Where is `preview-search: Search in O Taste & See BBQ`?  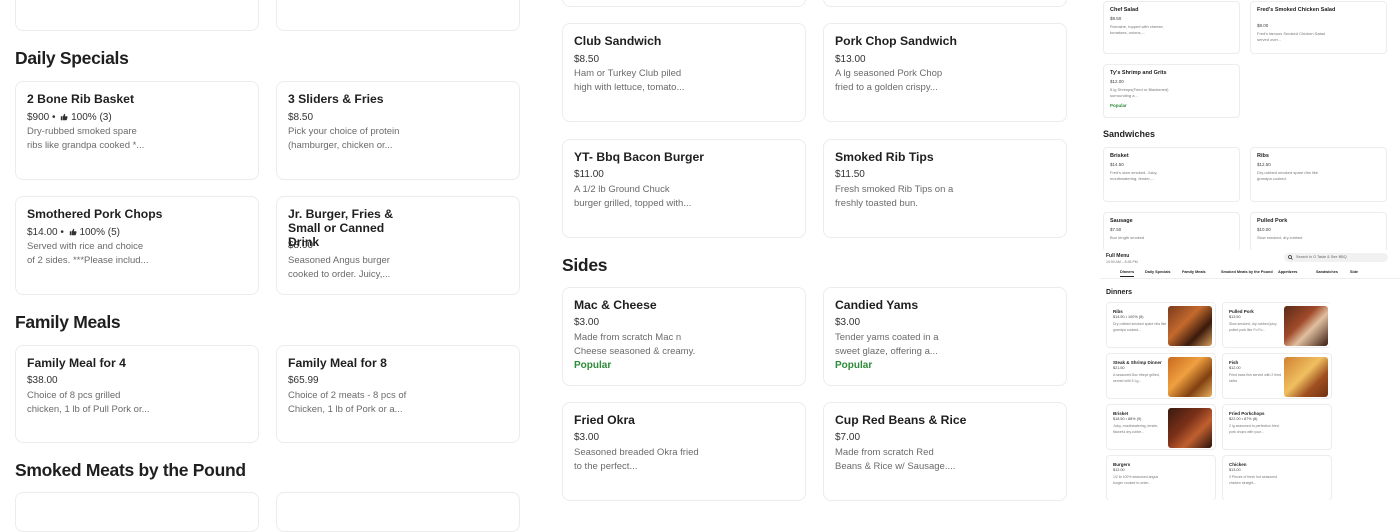
preview-search: Search in O Taste & See BBQ is located at coordinates (1336, 257).